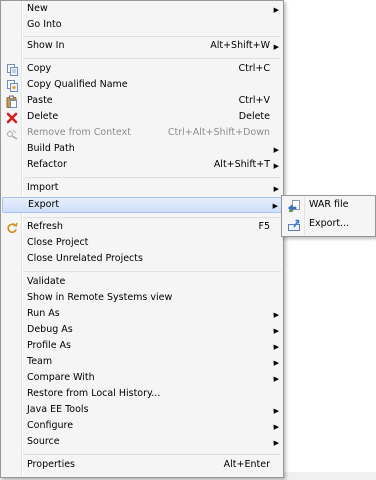 Image resolution: width=376 pixels, height=480 pixels. I want to click on war-file-icon, so click(294, 206).